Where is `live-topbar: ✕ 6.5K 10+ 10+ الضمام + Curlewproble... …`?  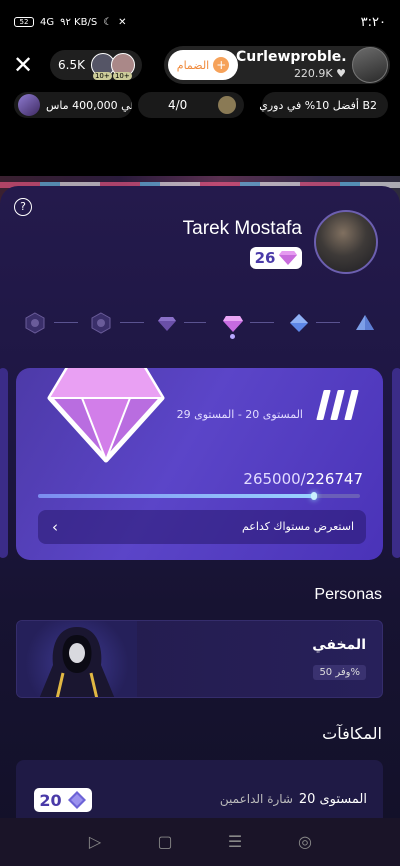
live-topbar: ✕ 6.5K 10+ 10+ الضمام + Curlewproble... … is located at coordinates (200, 66).